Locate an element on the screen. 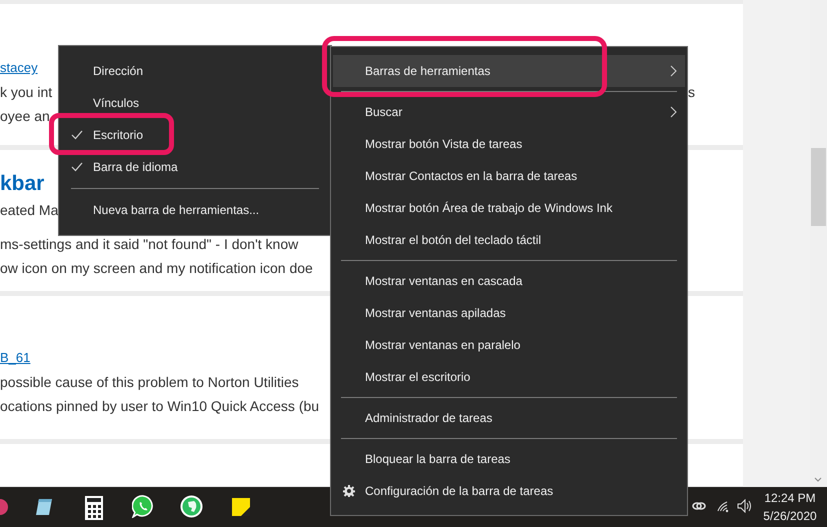  clock-date: 5/26/2020 is located at coordinates (790, 516).